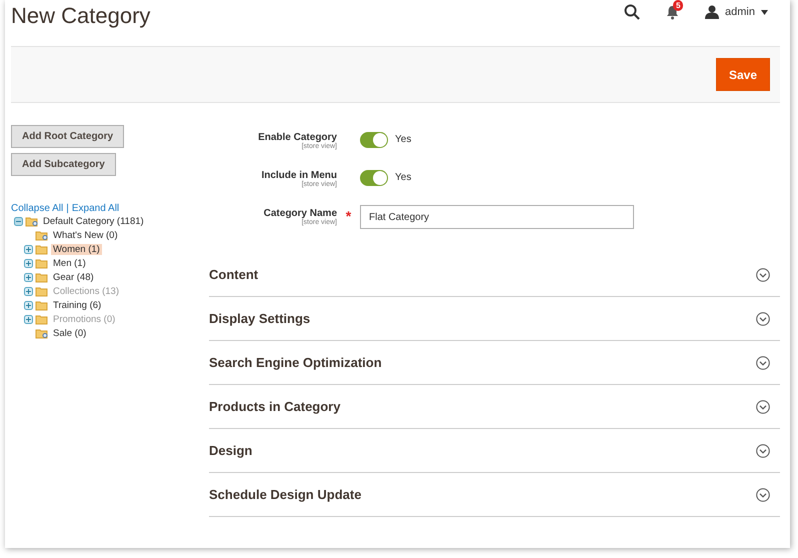 This screenshot has height=558, width=798. Describe the element at coordinates (73, 277) in the screenshot. I see `tree-item: Gear (48)` at that location.